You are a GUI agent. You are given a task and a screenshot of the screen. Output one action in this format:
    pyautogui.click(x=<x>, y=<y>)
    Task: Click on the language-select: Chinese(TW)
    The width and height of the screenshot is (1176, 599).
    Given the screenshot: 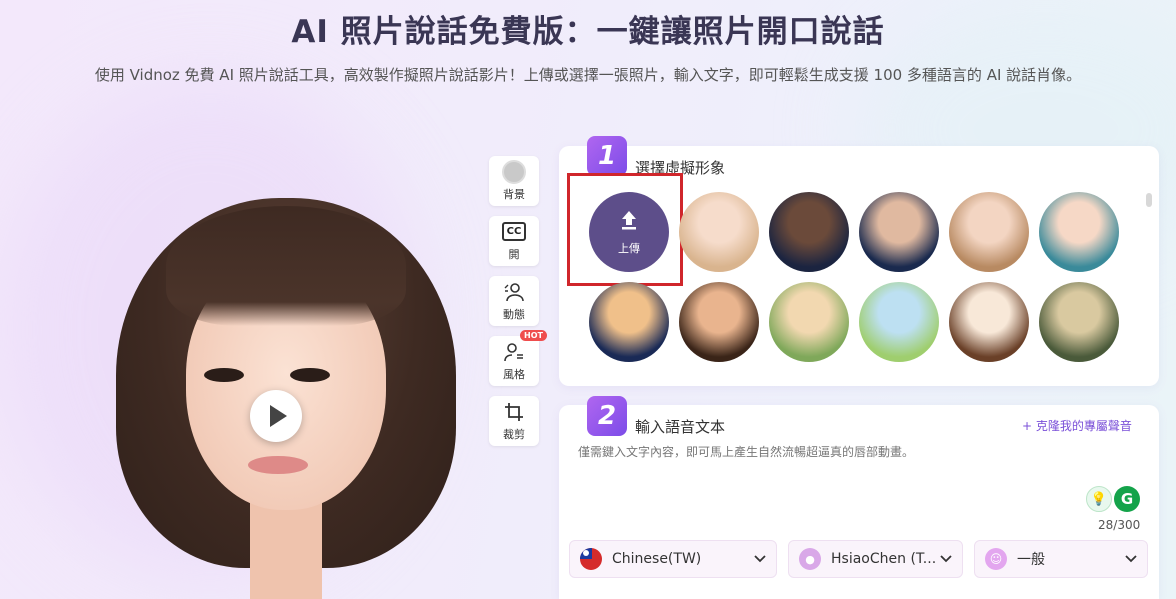 What is the action you would take?
    pyautogui.click(x=673, y=559)
    